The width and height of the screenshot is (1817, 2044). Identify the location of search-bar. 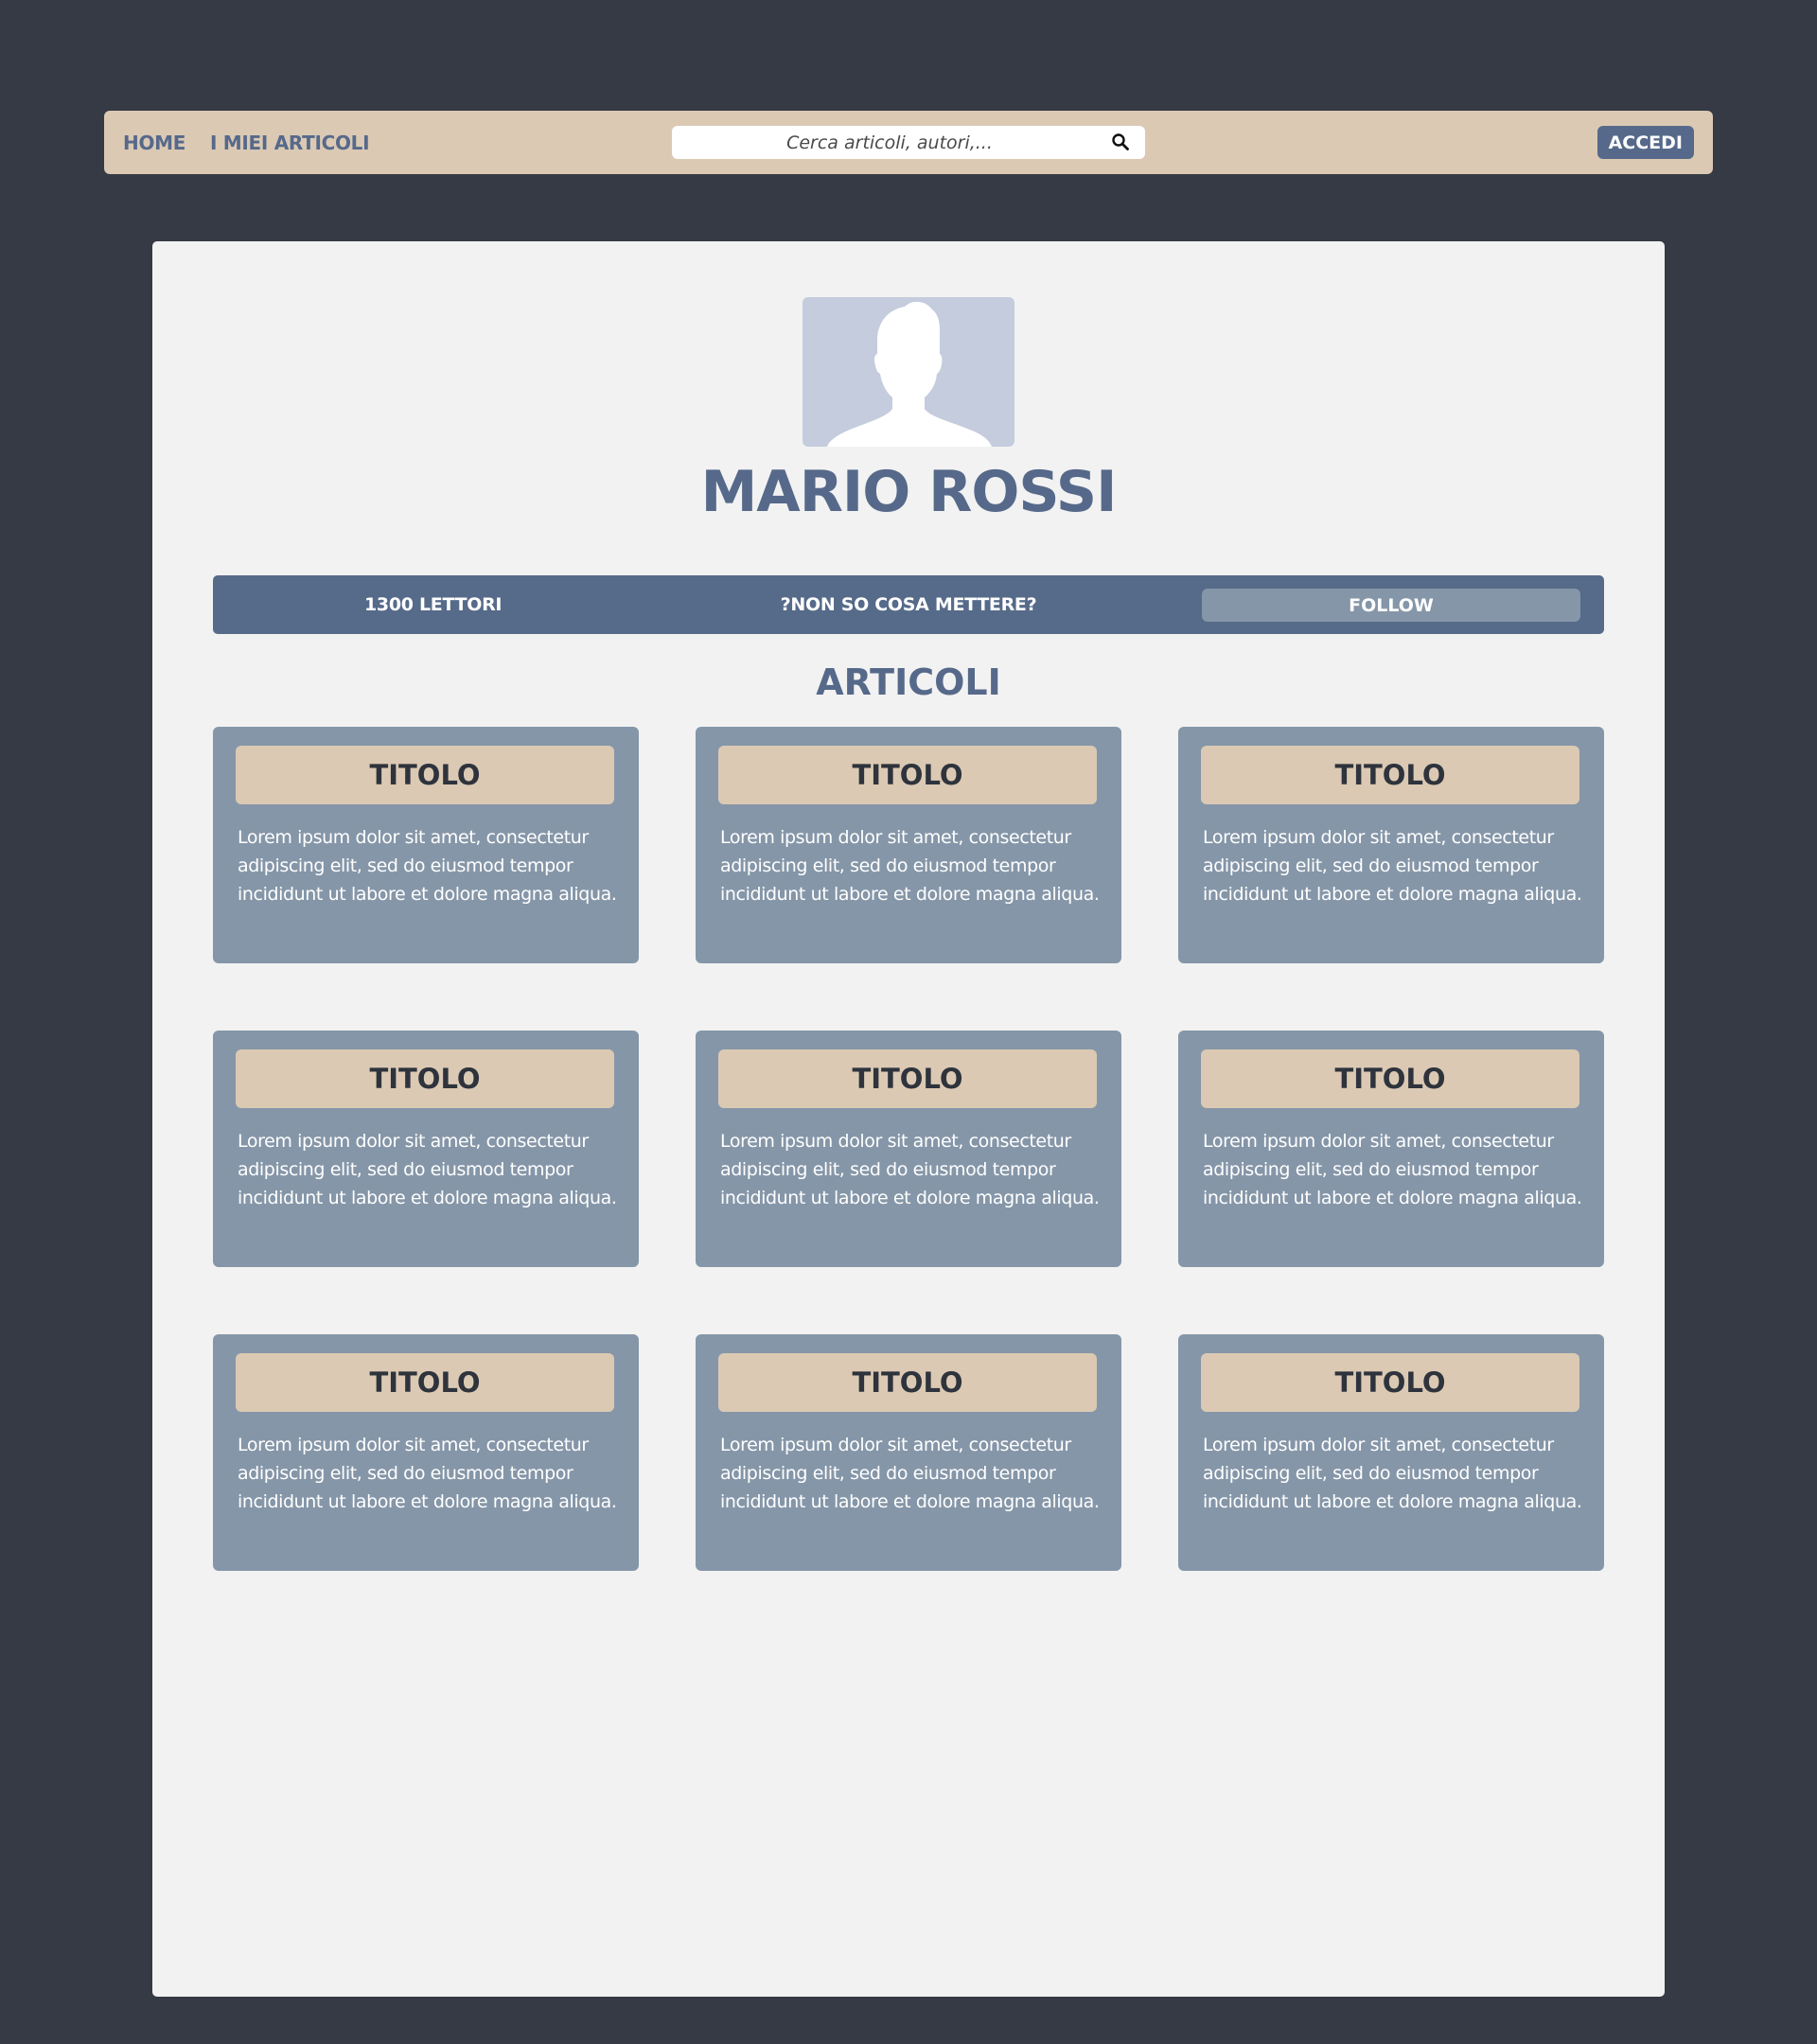
(908, 142).